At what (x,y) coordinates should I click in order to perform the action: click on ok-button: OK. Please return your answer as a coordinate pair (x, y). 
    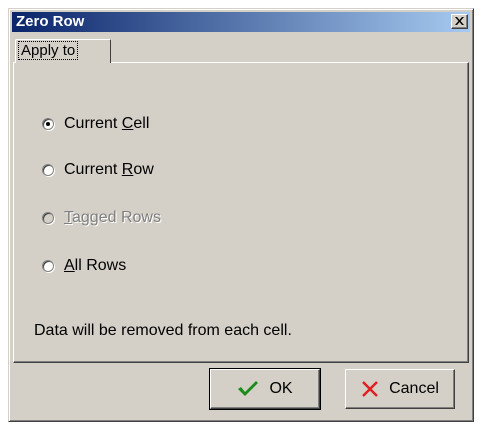
    Looking at the image, I should click on (265, 389).